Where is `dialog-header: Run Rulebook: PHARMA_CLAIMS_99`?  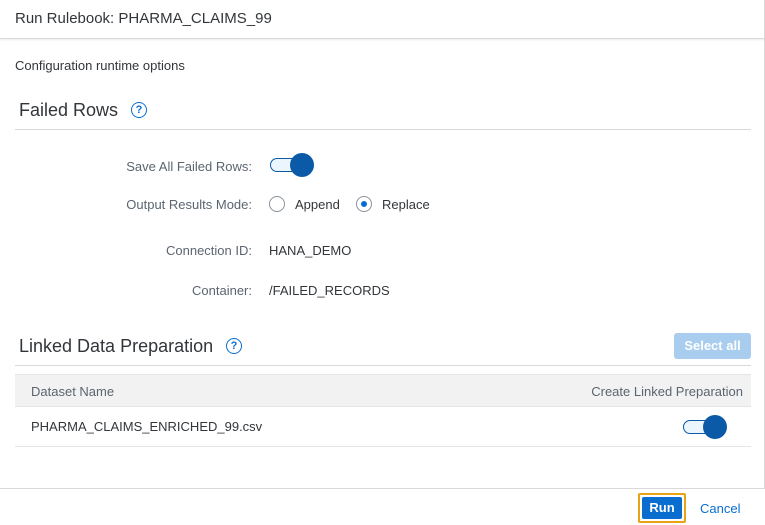
dialog-header: Run Rulebook: PHARMA_CLAIMS_99 is located at coordinates (382, 19).